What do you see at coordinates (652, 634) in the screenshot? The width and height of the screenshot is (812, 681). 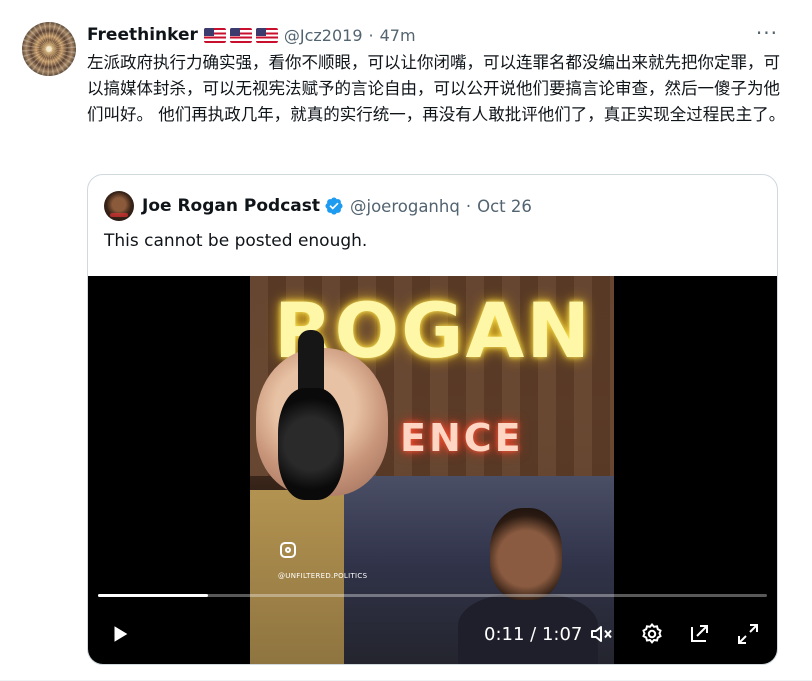 I see `settings-icon` at bounding box center [652, 634].